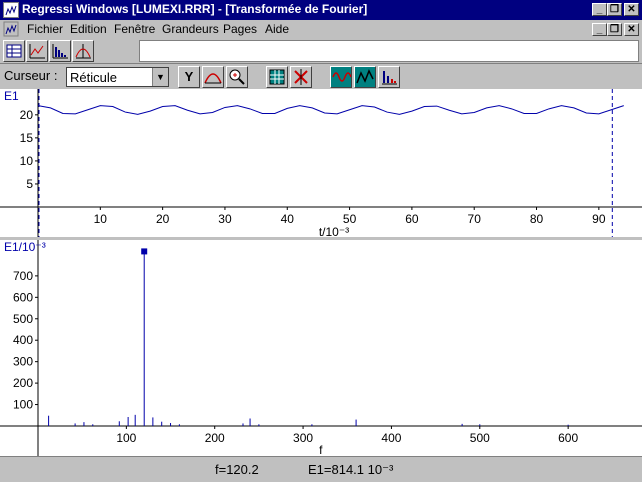 The width and height of the screenshot is (642, 482). I want to click on y-tick-label: 200, so click(23, 383).